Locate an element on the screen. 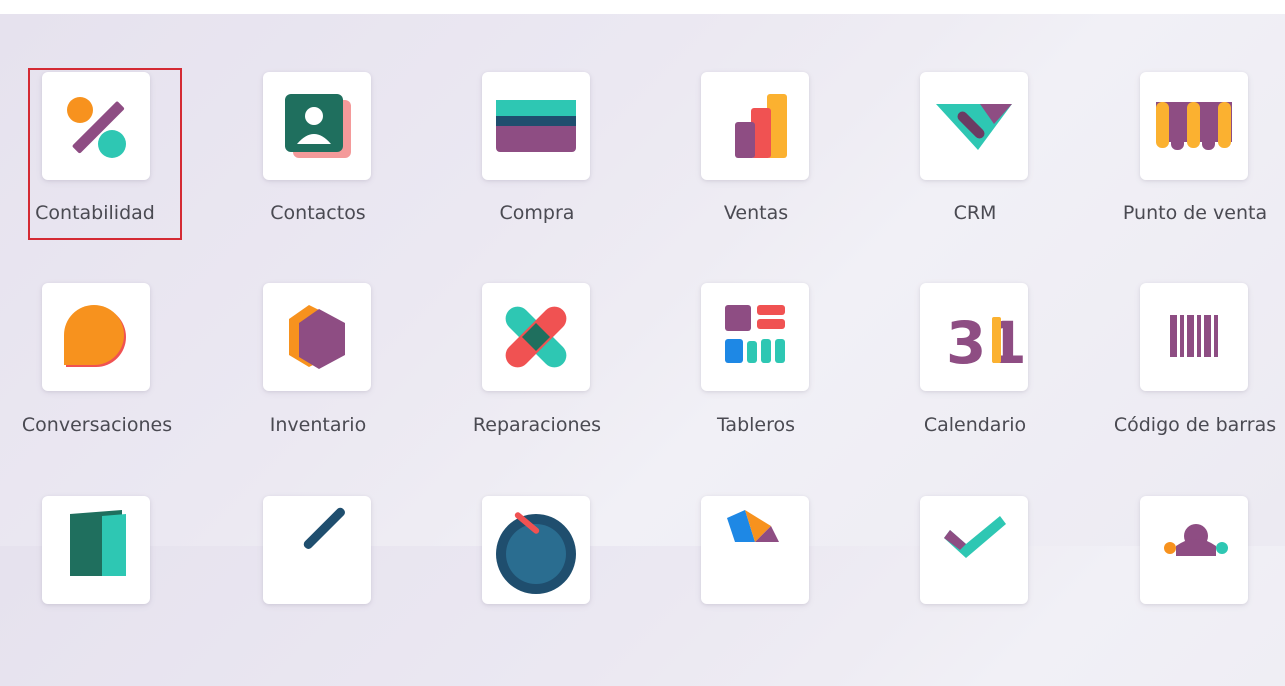 The image size is (1285, 686). inventory-icon is located at coordinates (317, 337).